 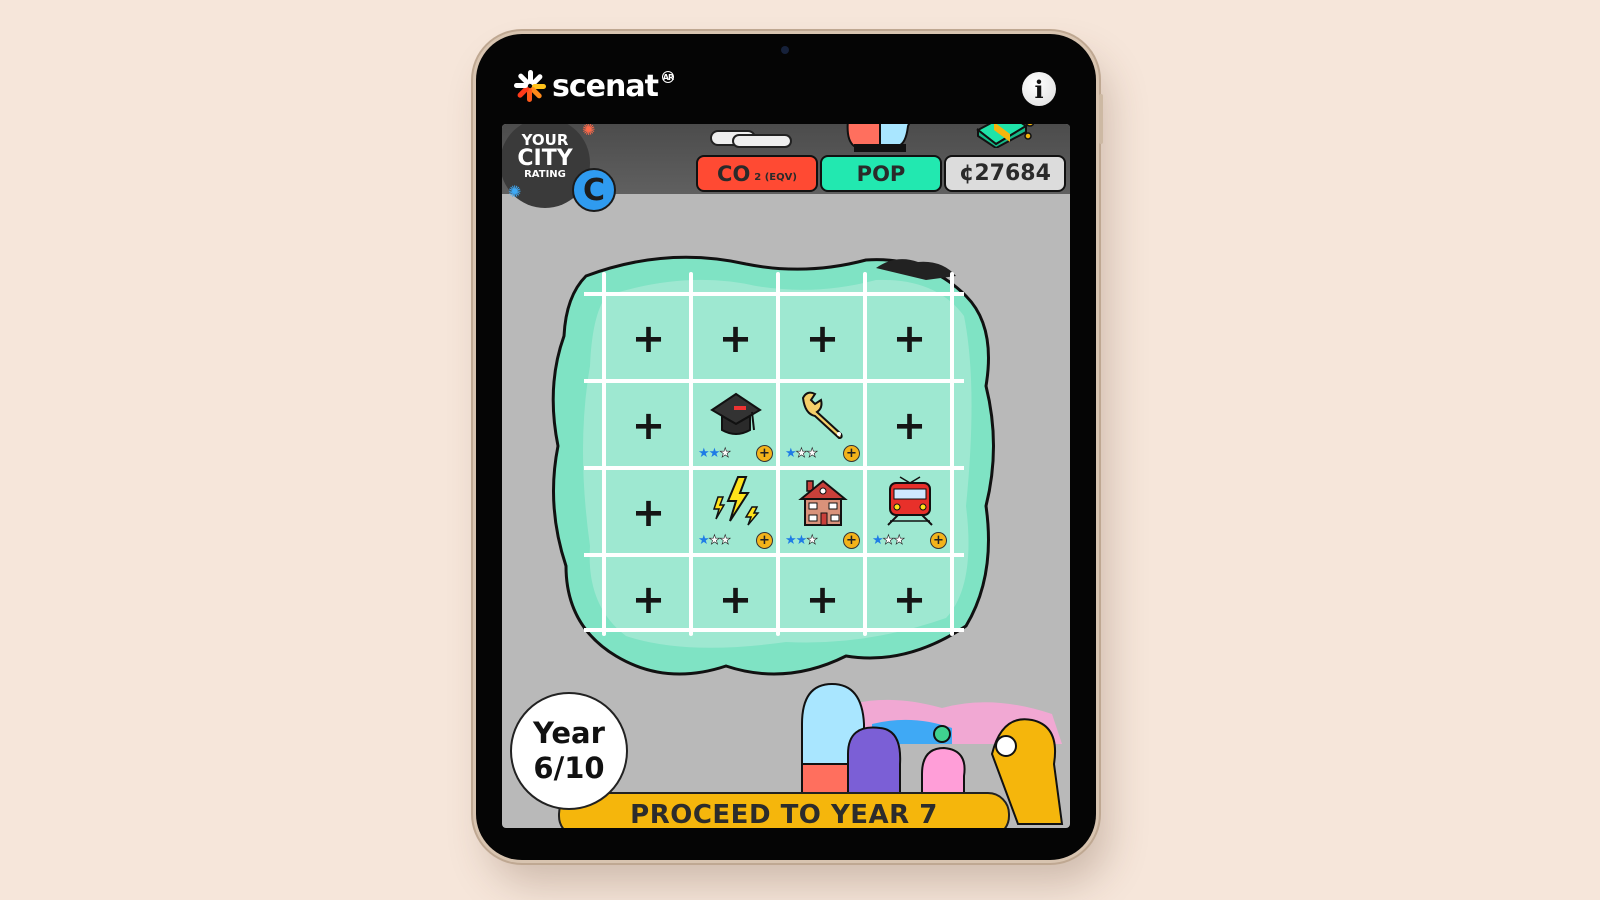 I want to click on co2-label: CO, so click(x=734, y=173).